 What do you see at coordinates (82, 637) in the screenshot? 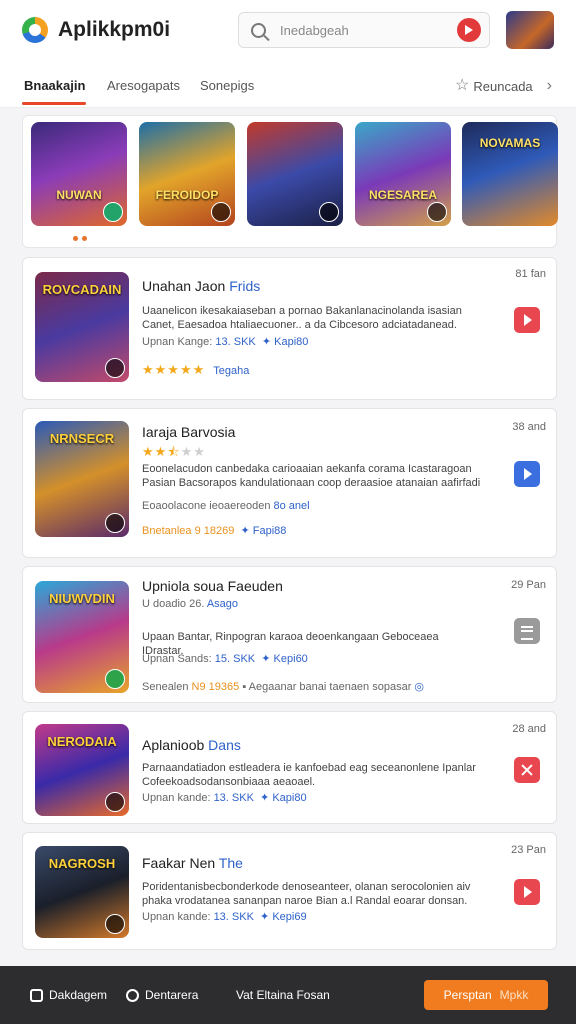
I see `game-thumbnail: NIUWVDIN` at bounding box center [82, 637].